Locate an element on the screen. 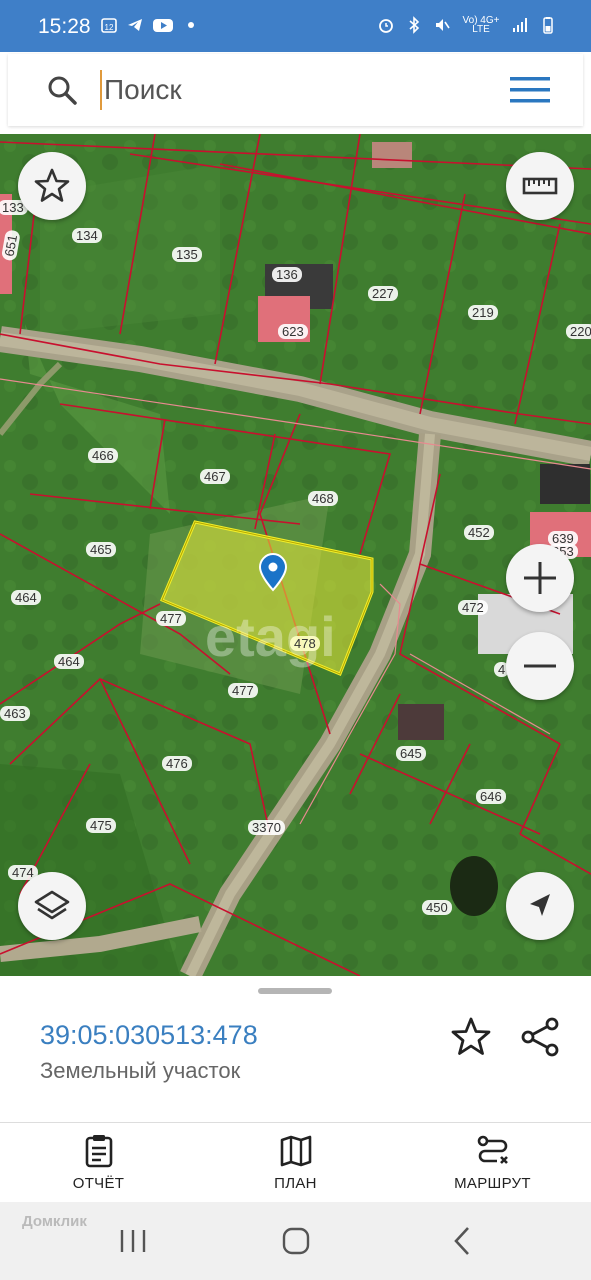 This screenshot has width=591, height=1280. back-icon is located at coordinates (463, 1241).